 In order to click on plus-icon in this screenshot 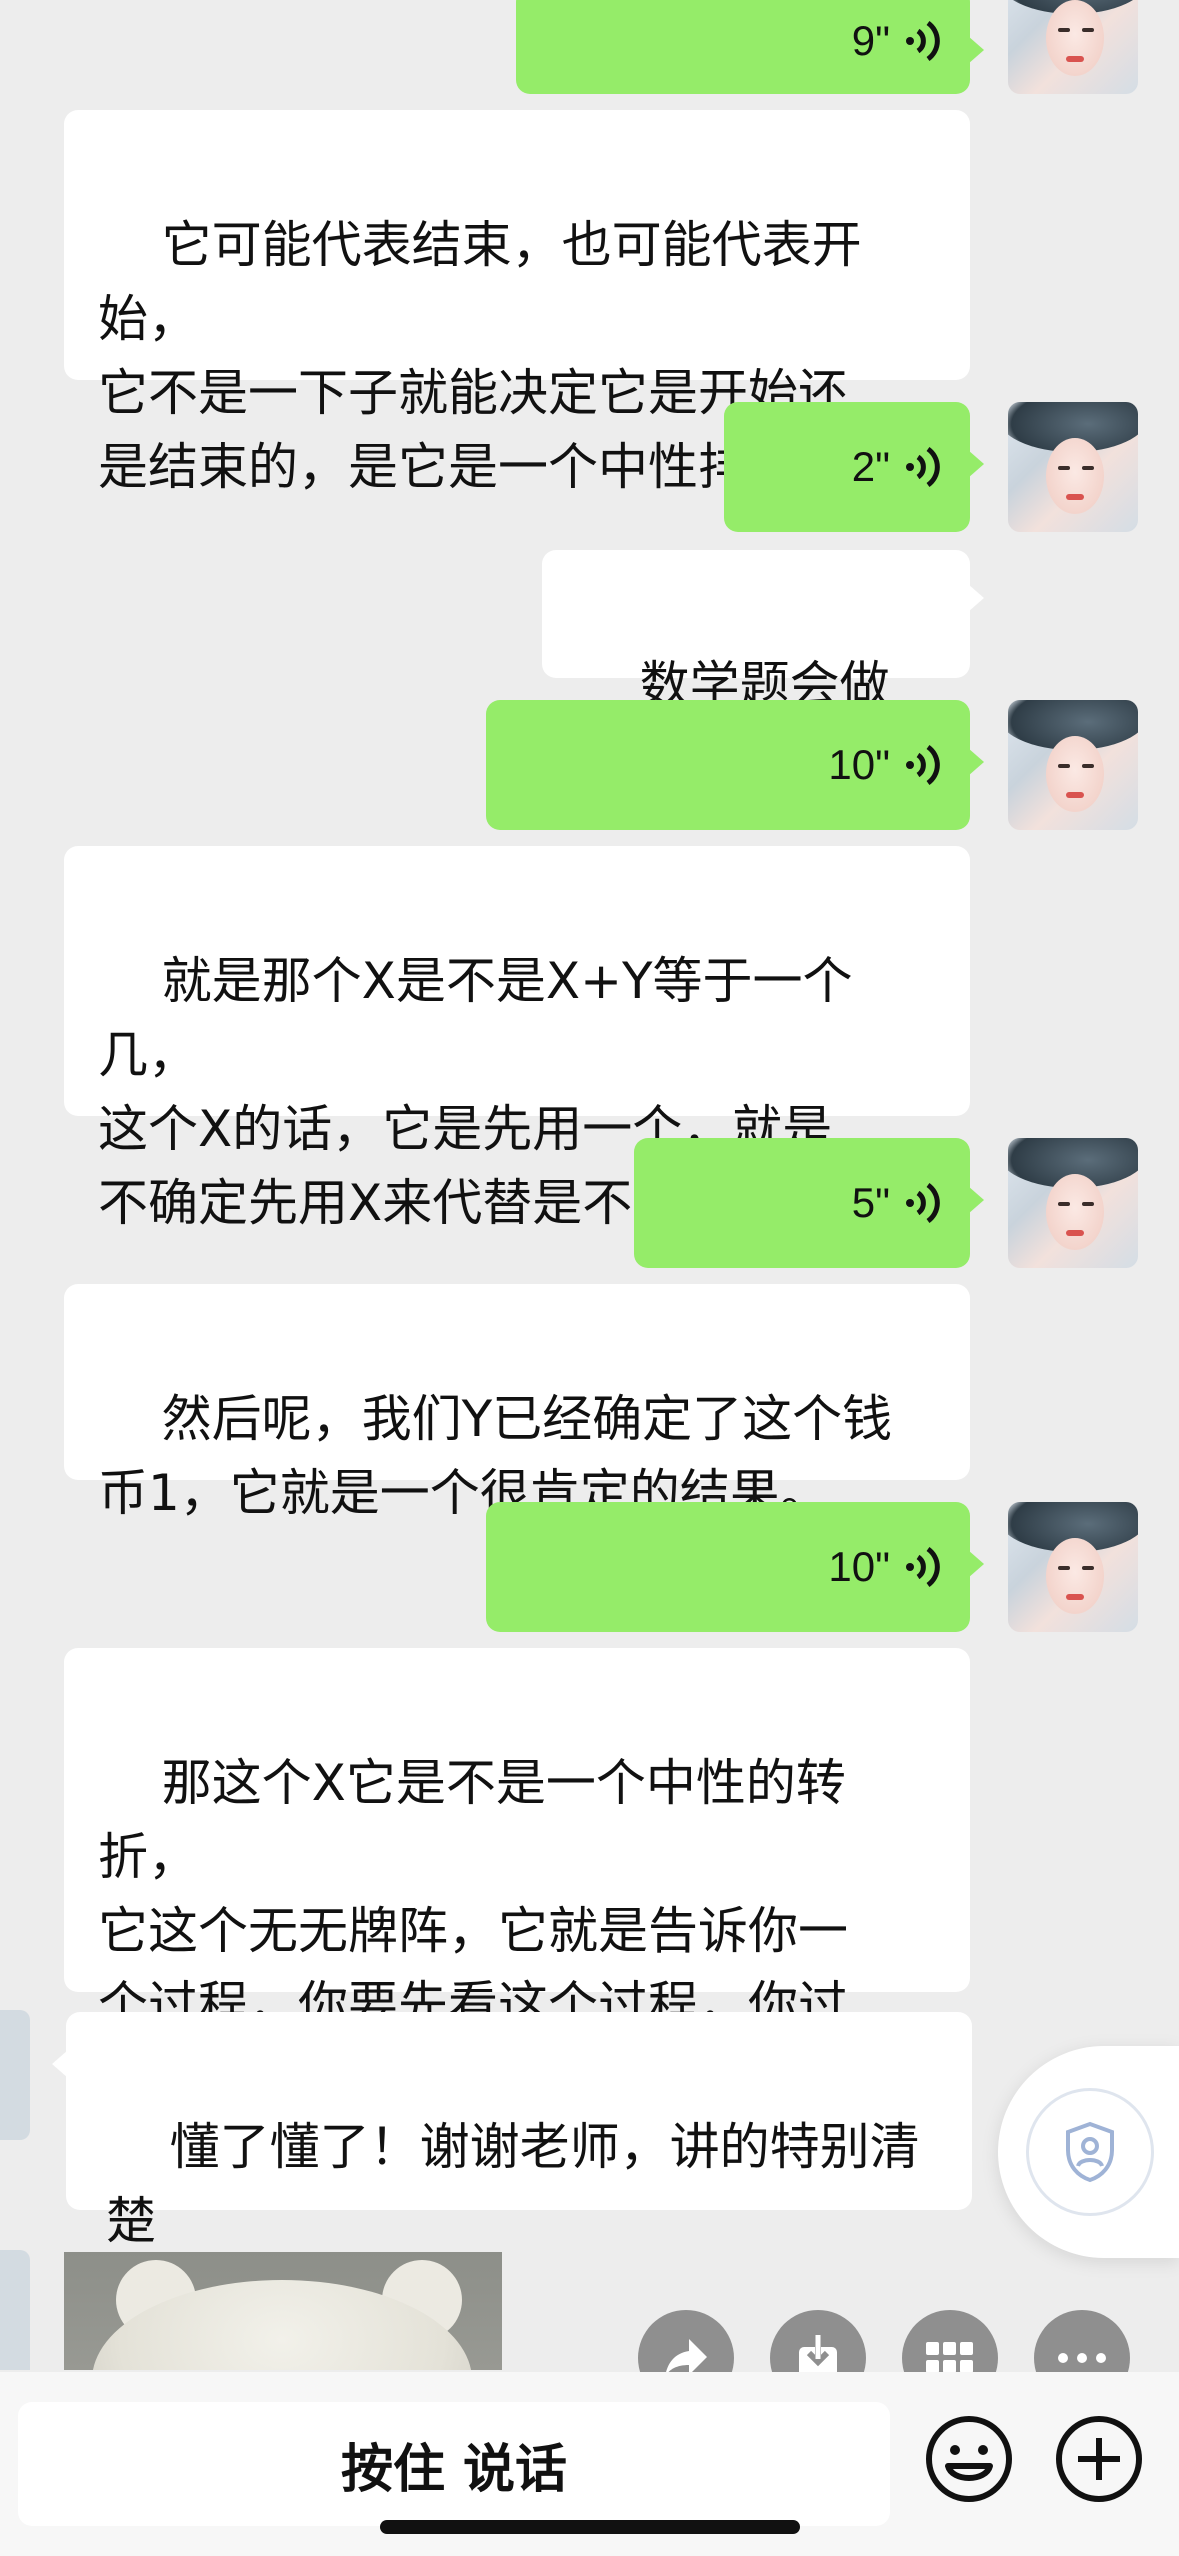, I will do `click(1099, 2459)`.